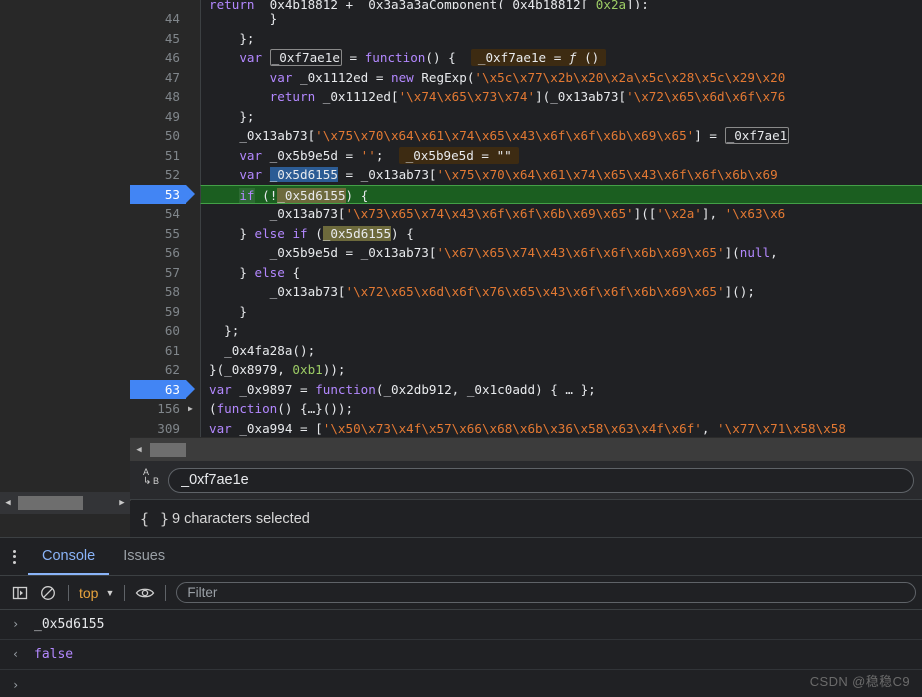 This screenshot has width=922, height=697. I want to click on editor-scroll-left-arrow-icon: ◀, so click(139, 449).